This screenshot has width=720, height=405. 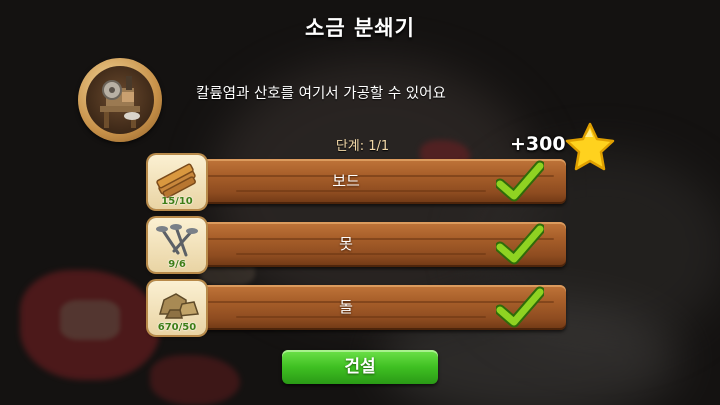 I want to click on reward-amount: +300, so click(x=538, y=144).